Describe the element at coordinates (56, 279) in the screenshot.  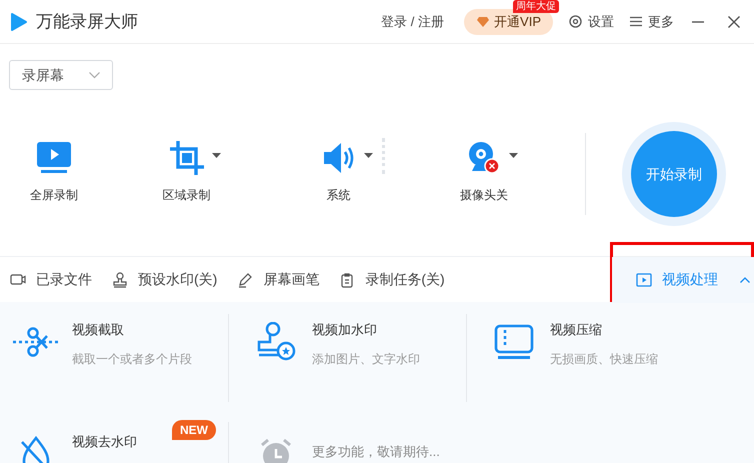
I see `toolbar-tab: 已录文件` at that location.